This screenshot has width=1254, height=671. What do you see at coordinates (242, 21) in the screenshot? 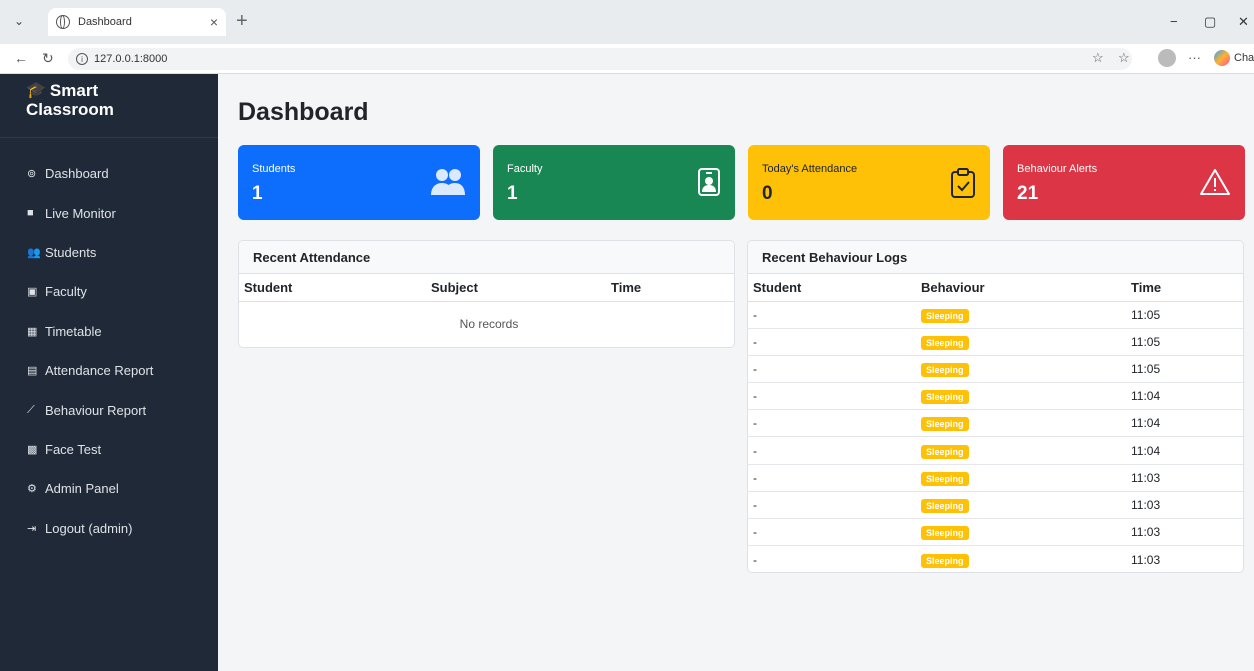
I see `new-tab-button: +` at bounding box center [242, 21].